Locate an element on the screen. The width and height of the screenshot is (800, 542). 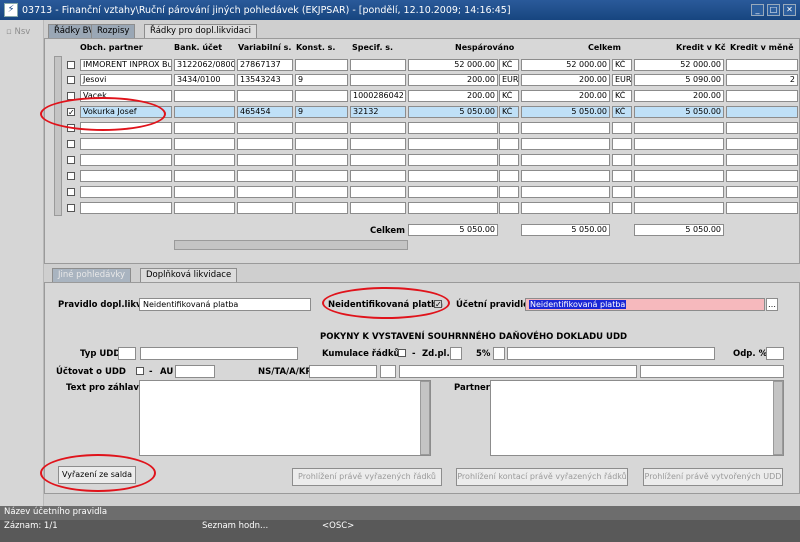
tab-jine-pohledavky: Jiné pohledávky is located at coordinates (92, 275).